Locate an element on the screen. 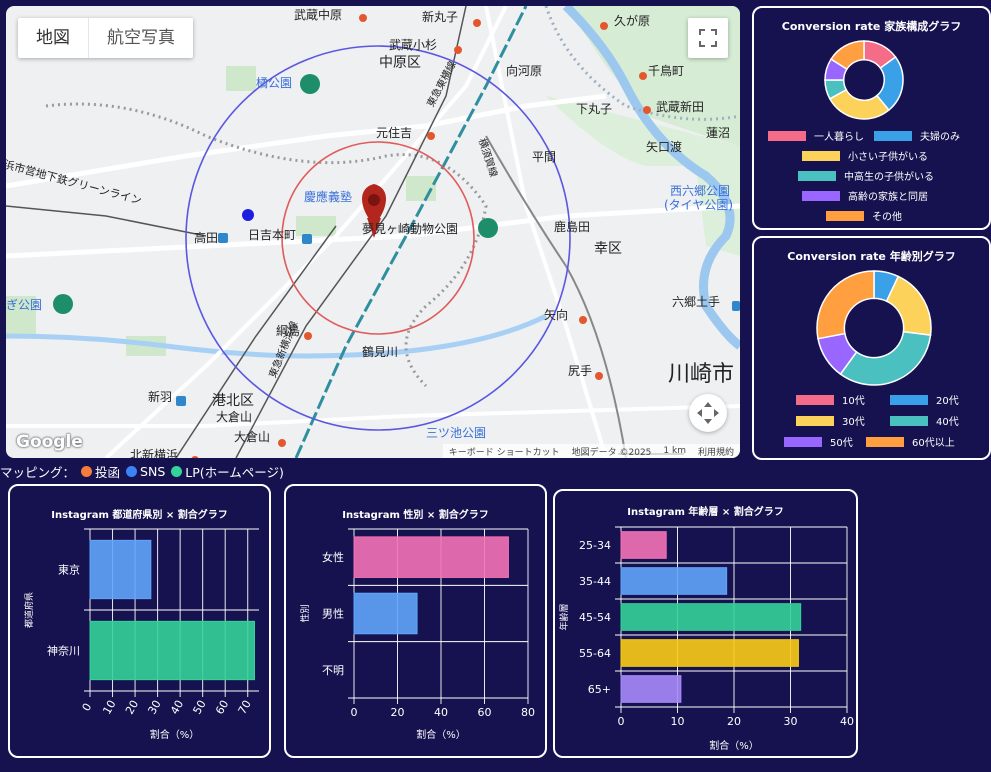 The image size is (991, 772). map-label-shirite: 尻手 is located at coordinates (580, 371).